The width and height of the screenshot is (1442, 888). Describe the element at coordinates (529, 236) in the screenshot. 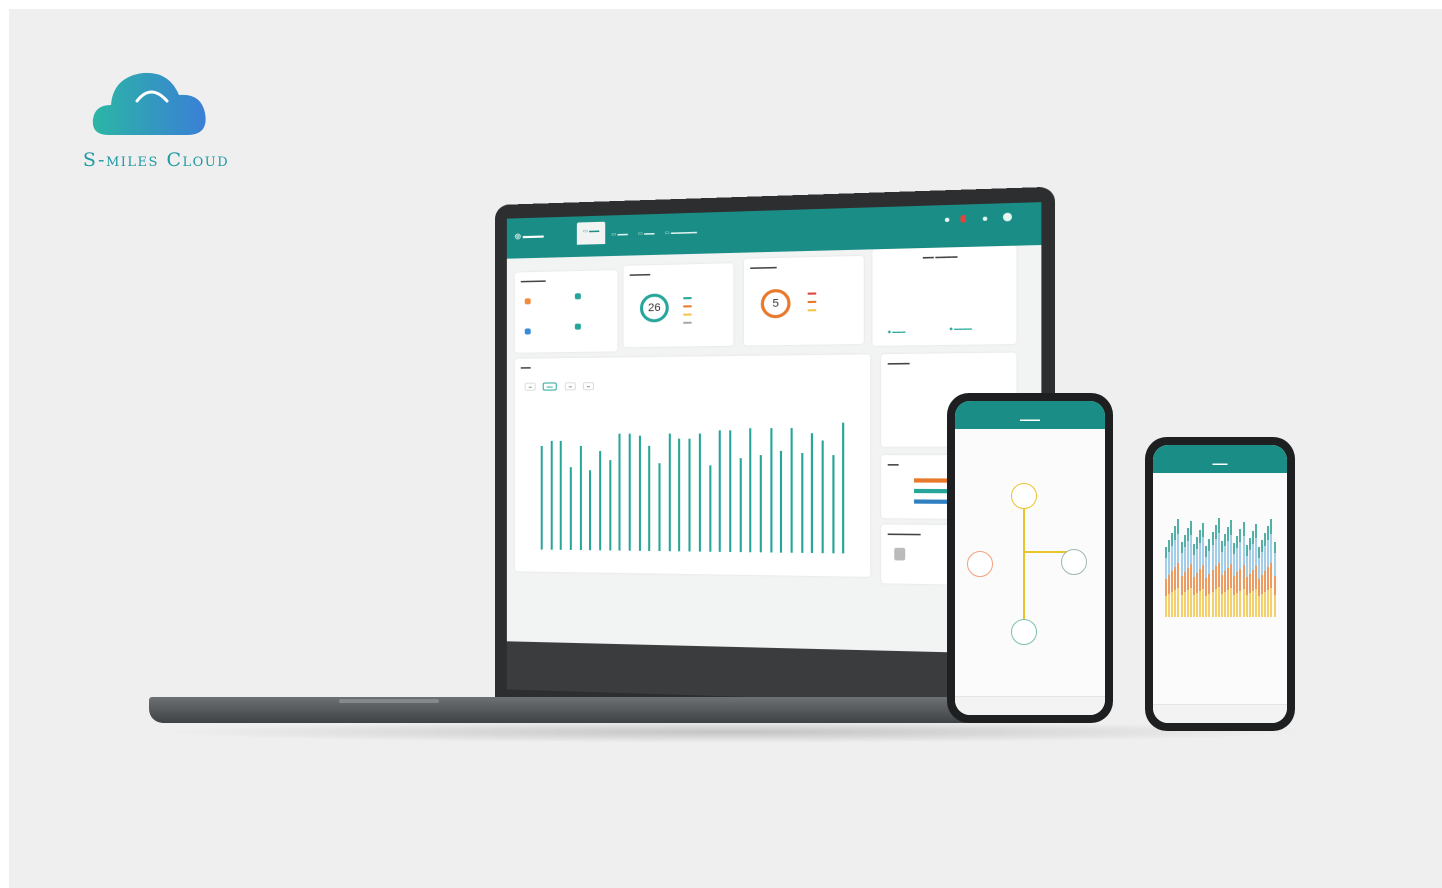

I see `nav-logo: ◎ ▬▬▬` at that location.